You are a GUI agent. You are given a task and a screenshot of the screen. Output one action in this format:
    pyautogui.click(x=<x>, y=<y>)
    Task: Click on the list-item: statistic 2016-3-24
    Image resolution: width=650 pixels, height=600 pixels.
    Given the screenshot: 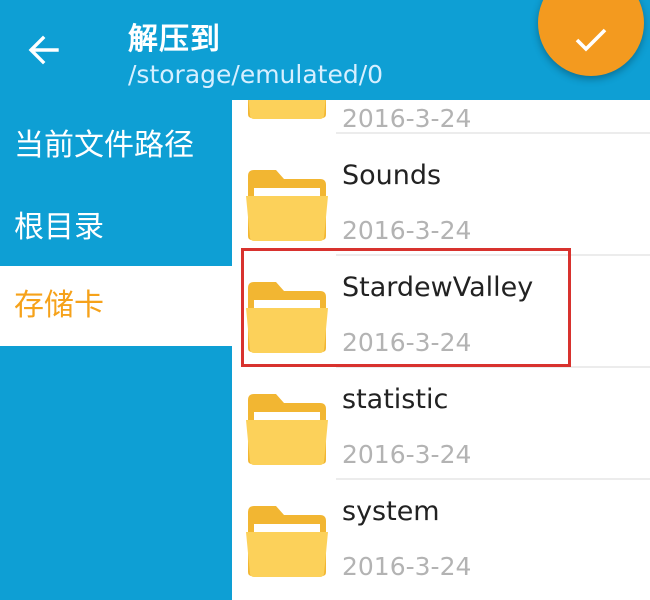 What is the action you would take?
    pyautogui.click(x=441, y=424)
    